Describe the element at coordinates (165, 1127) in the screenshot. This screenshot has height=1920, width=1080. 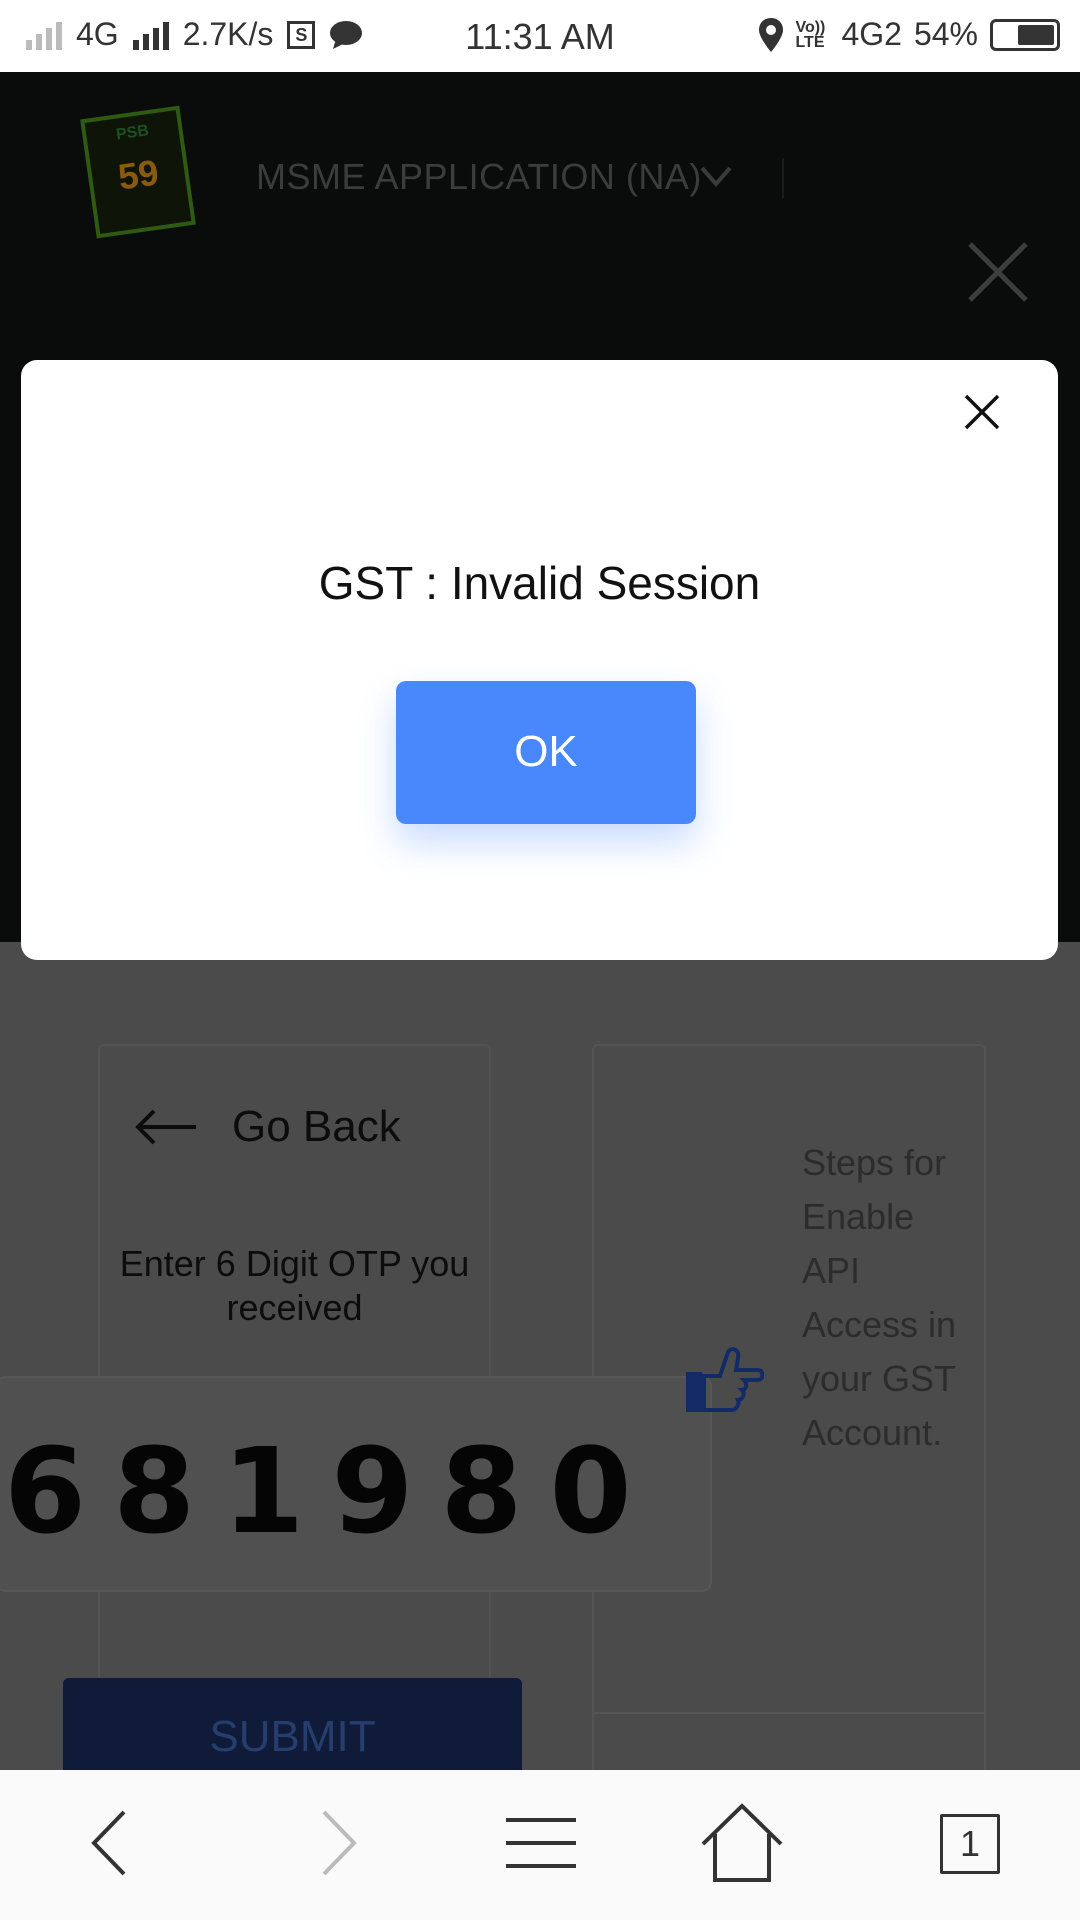
I see `arrow-left-icon` at that location.